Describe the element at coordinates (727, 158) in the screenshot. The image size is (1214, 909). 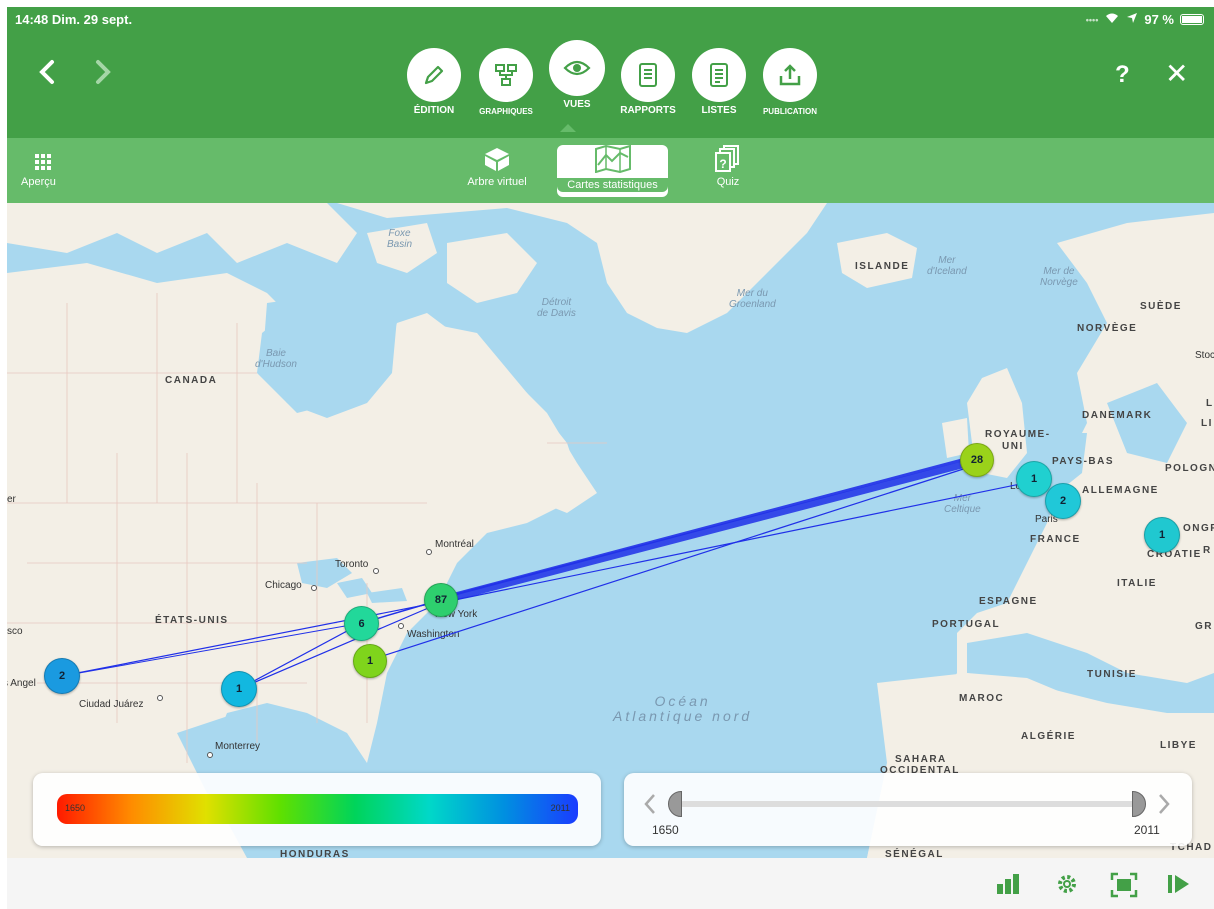
I see `quiz-icon: ?` at that location.